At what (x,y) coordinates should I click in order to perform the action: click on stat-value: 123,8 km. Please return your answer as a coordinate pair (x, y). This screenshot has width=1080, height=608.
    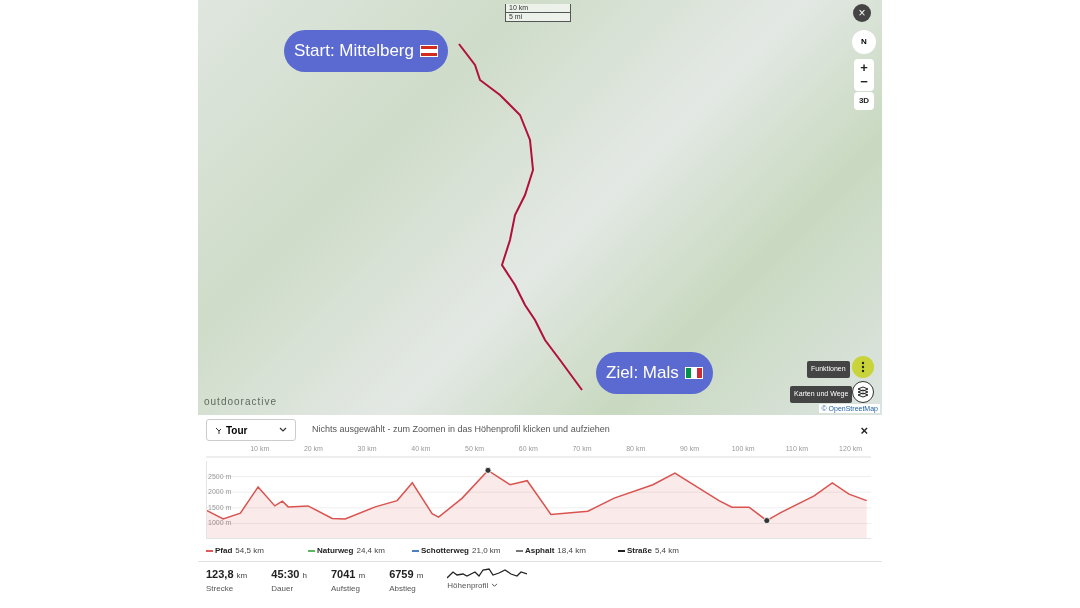
    Looking at the image, I should click on (227, 574).